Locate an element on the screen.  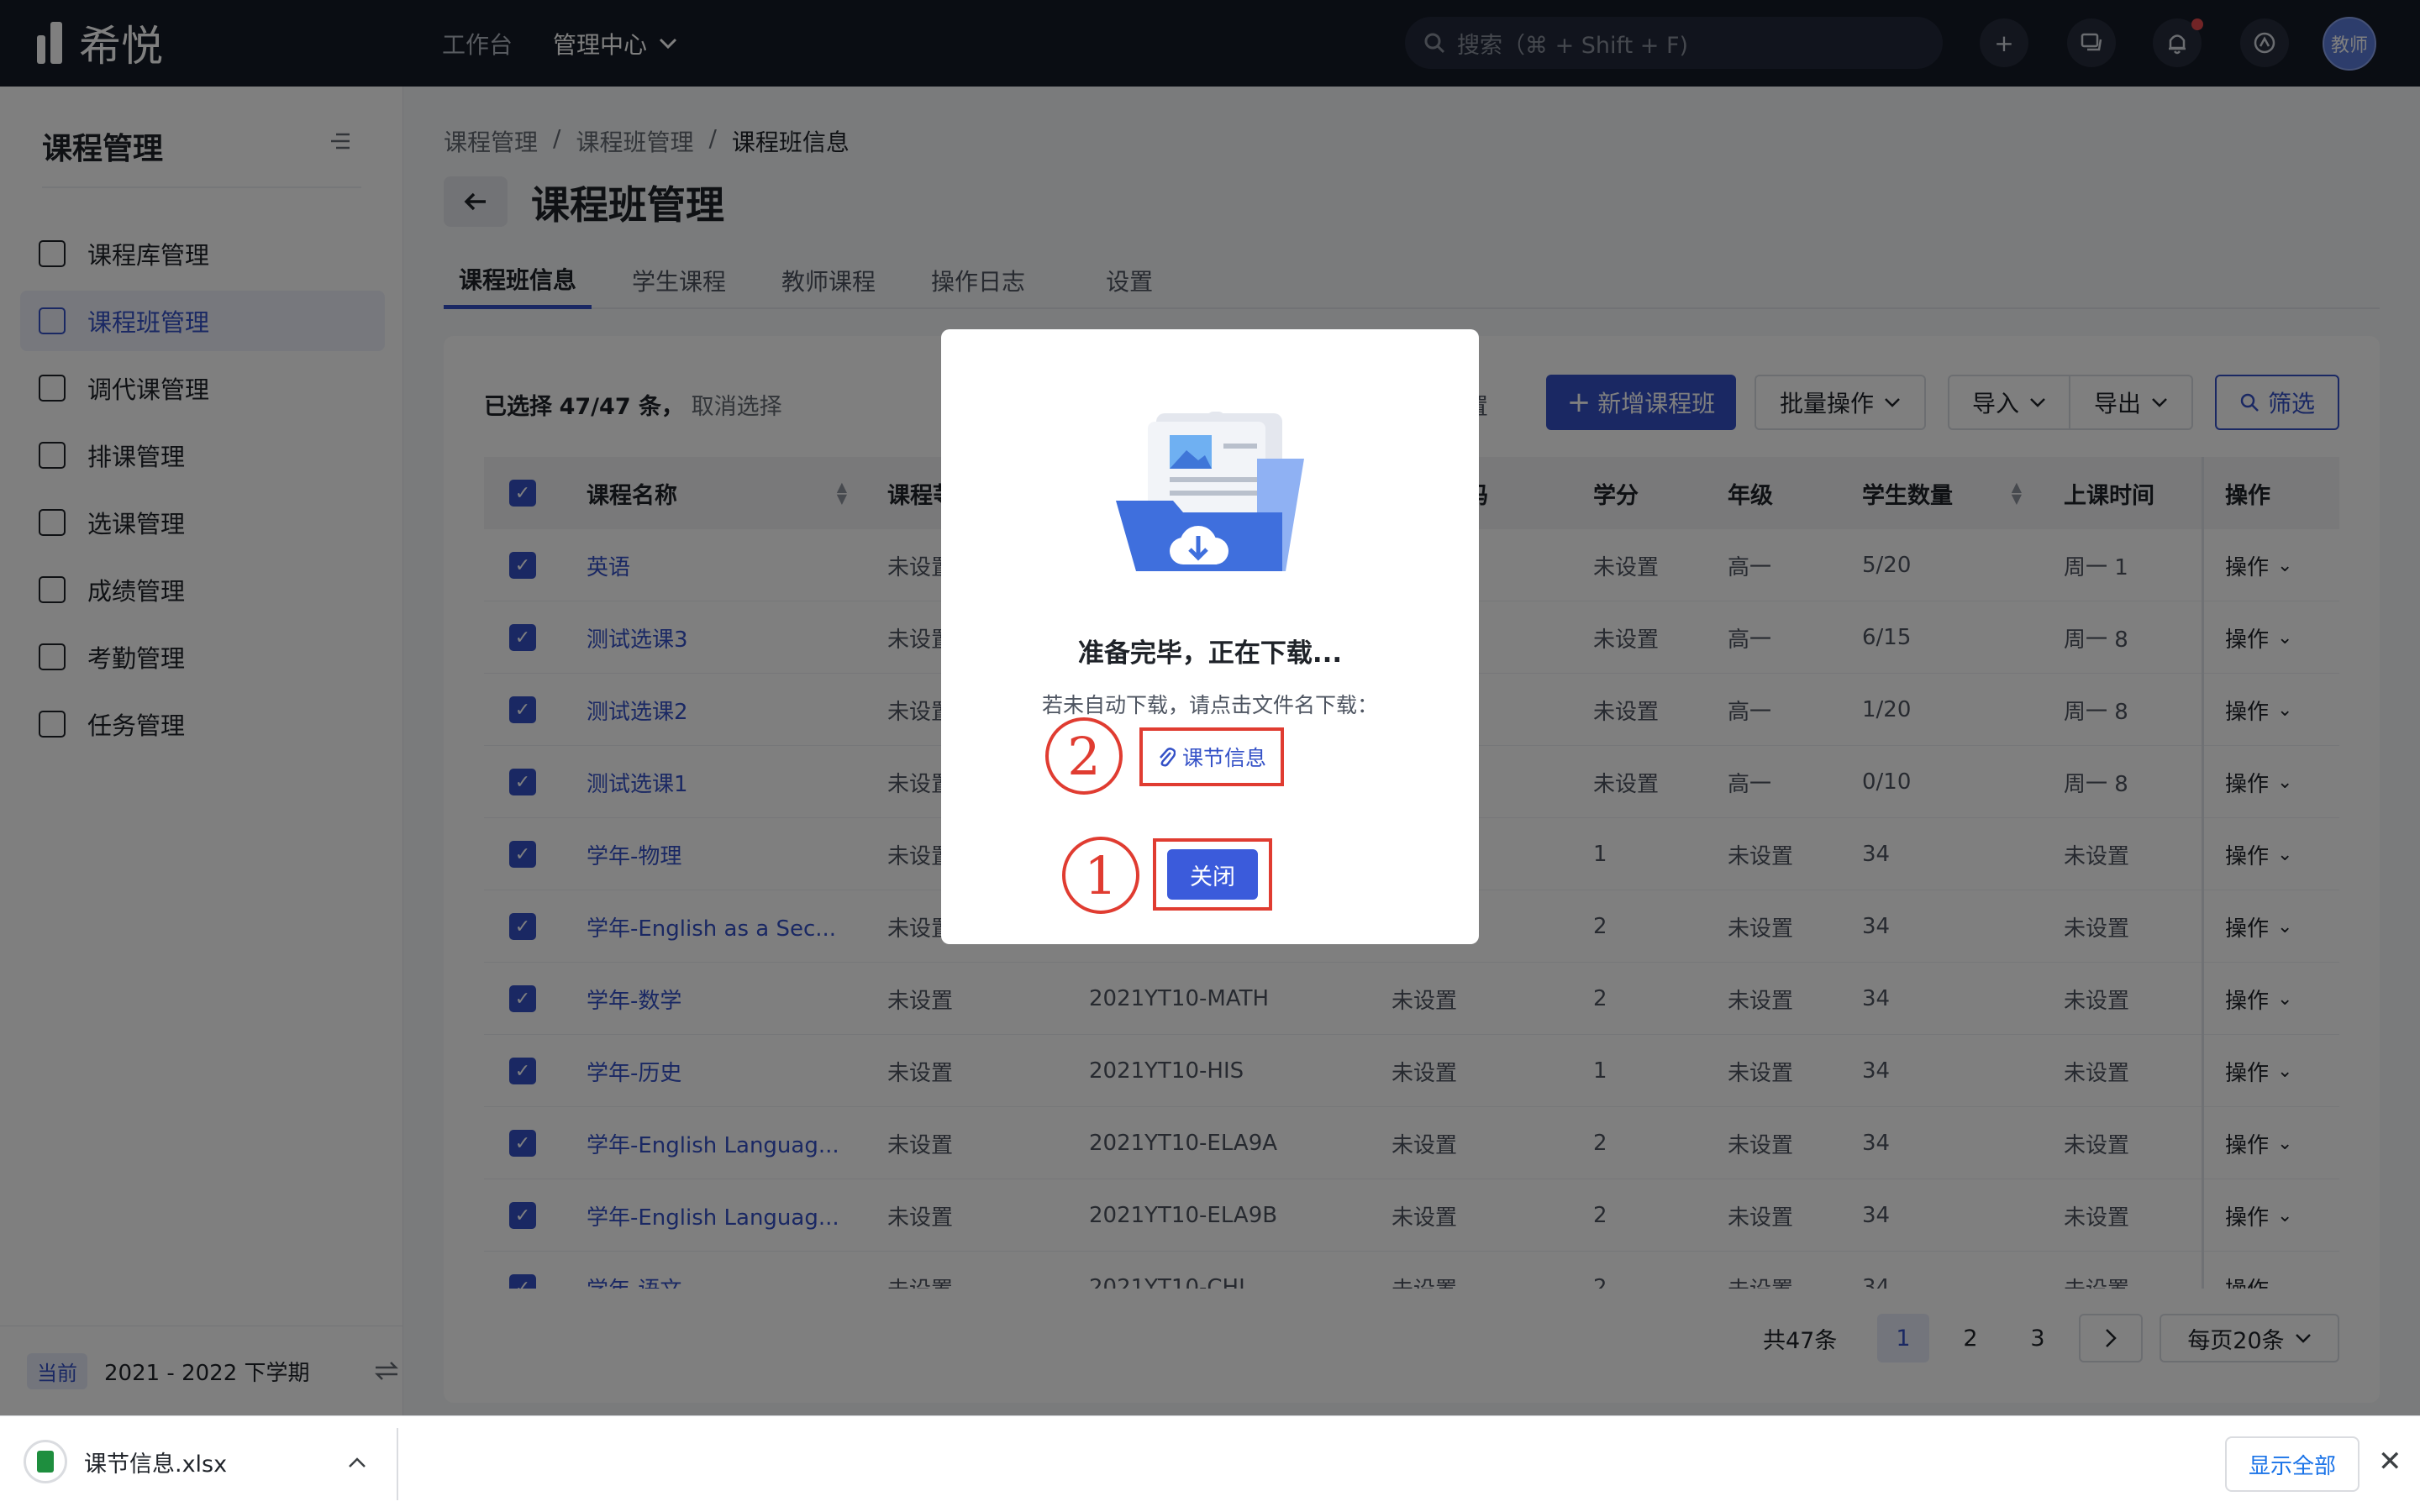
spreadsheet-file-icon is located at coordinates (45, 1461).